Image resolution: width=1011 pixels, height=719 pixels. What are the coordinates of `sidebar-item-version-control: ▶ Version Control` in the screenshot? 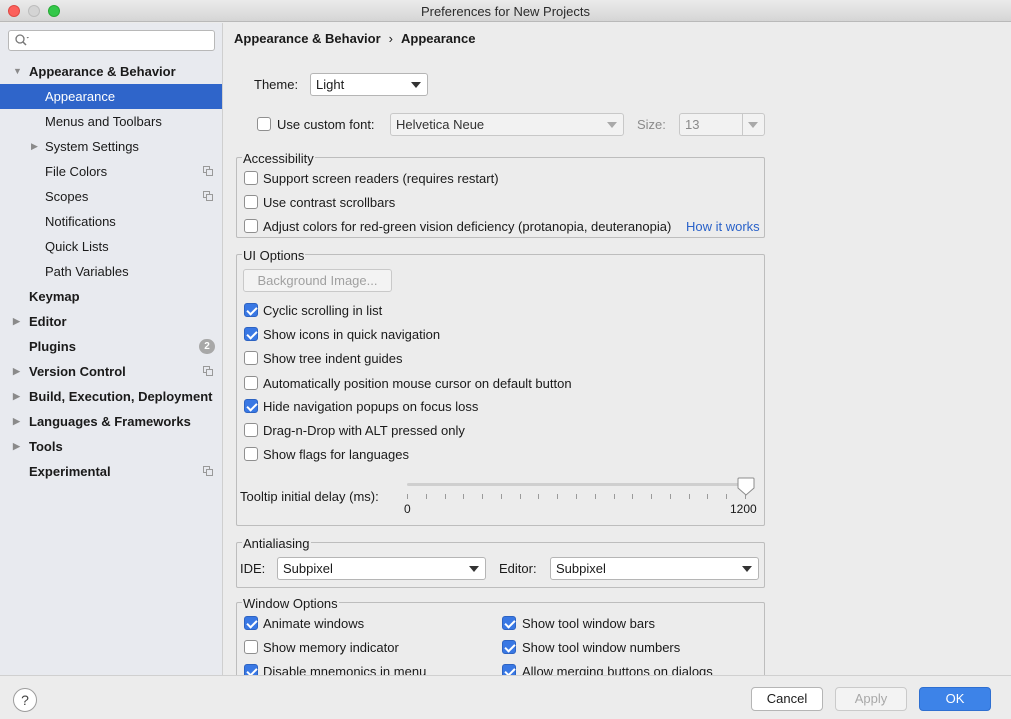 It's located at (111, 371).